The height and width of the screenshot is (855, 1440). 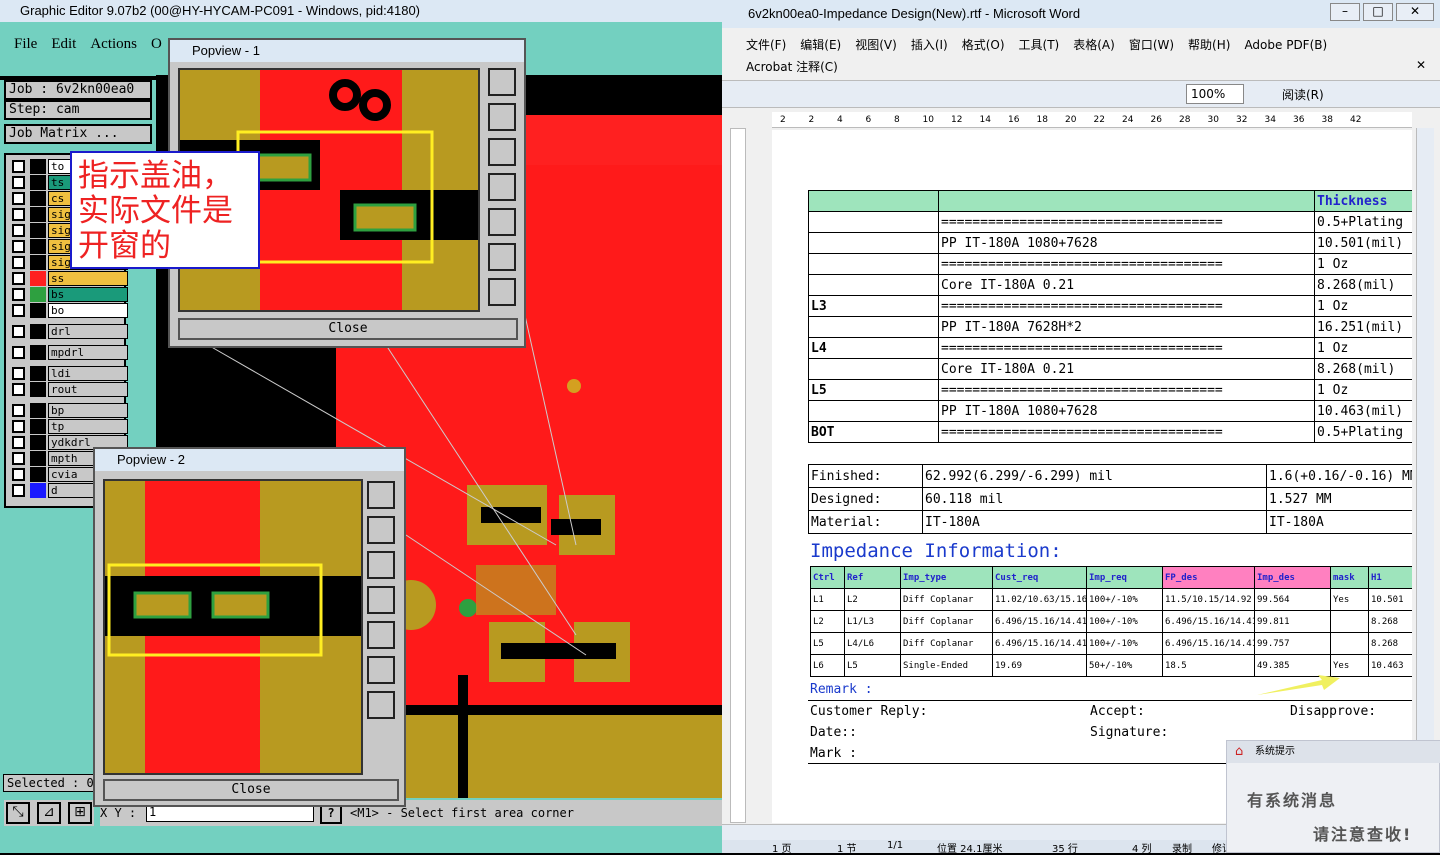 I want to click on word-menu-item: 格式(O), so click(x=983, y=45).